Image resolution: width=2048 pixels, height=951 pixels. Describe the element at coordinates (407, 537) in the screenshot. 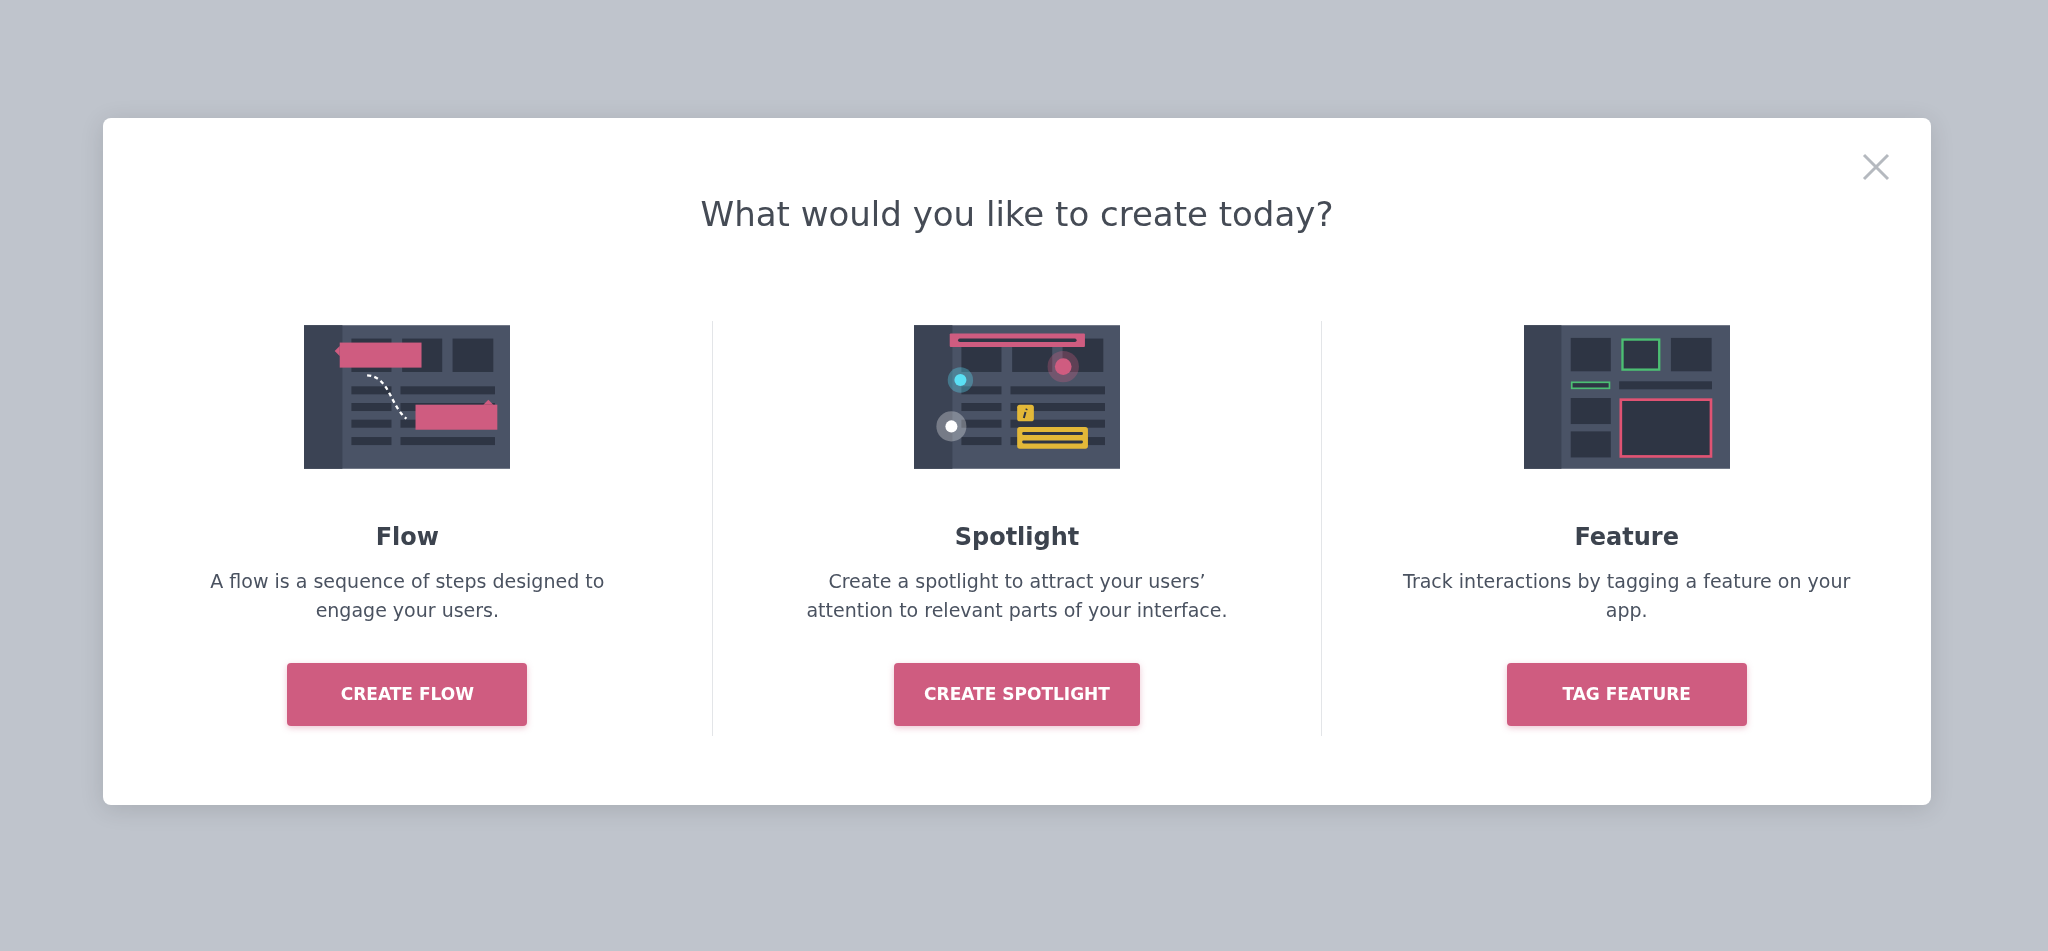

I see `option-heading: Flow` at that location.